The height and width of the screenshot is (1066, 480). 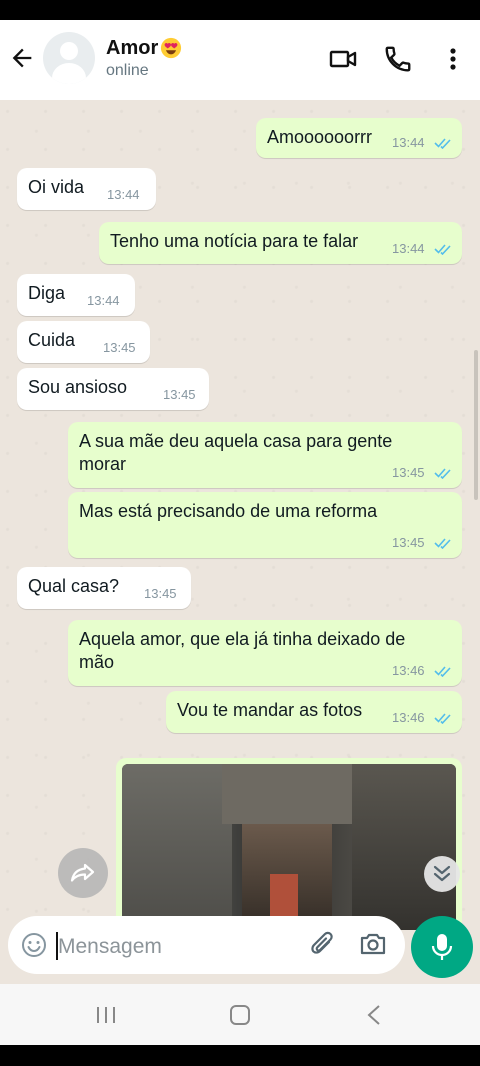 What do you see at coordinates (234, 241) in the screenshot?
I see `message-text: Tenho uma notícia para te falar` at bounding box center [234, 241].